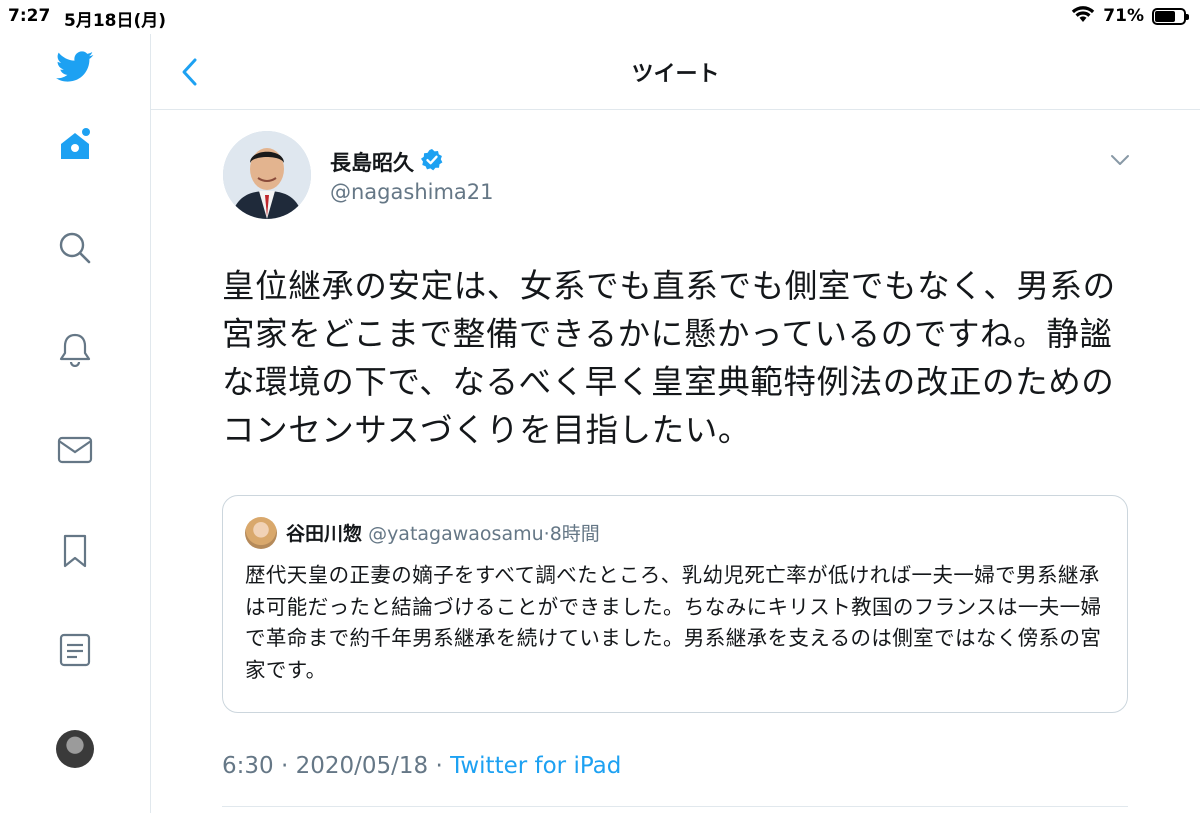 The width and height of the screenshot is (1200, 813). What do you see at coordinates (324, 534) in the screenshot?
I see `quote-author-name: 谷田川惣` at bounding box center [324, 534].